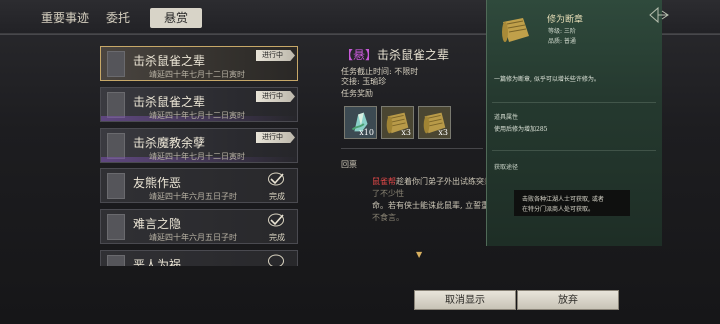 This screenshot has height=324, width=720. I want to click on quest-detail-title: 【悬】击杀鼠雀之辈, so click(395, 54).